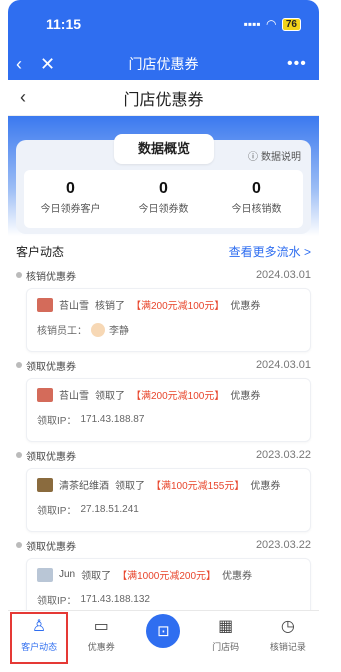 This screenshot has height=672, width=341. I want to click on action-text: 核销了, so click(110, 306).